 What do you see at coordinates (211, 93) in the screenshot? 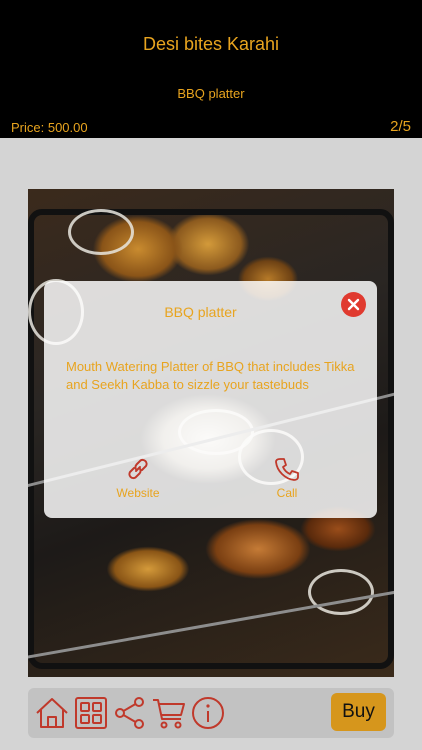
I see `item-name: BBQ platter` at bounding box center [211, 93].